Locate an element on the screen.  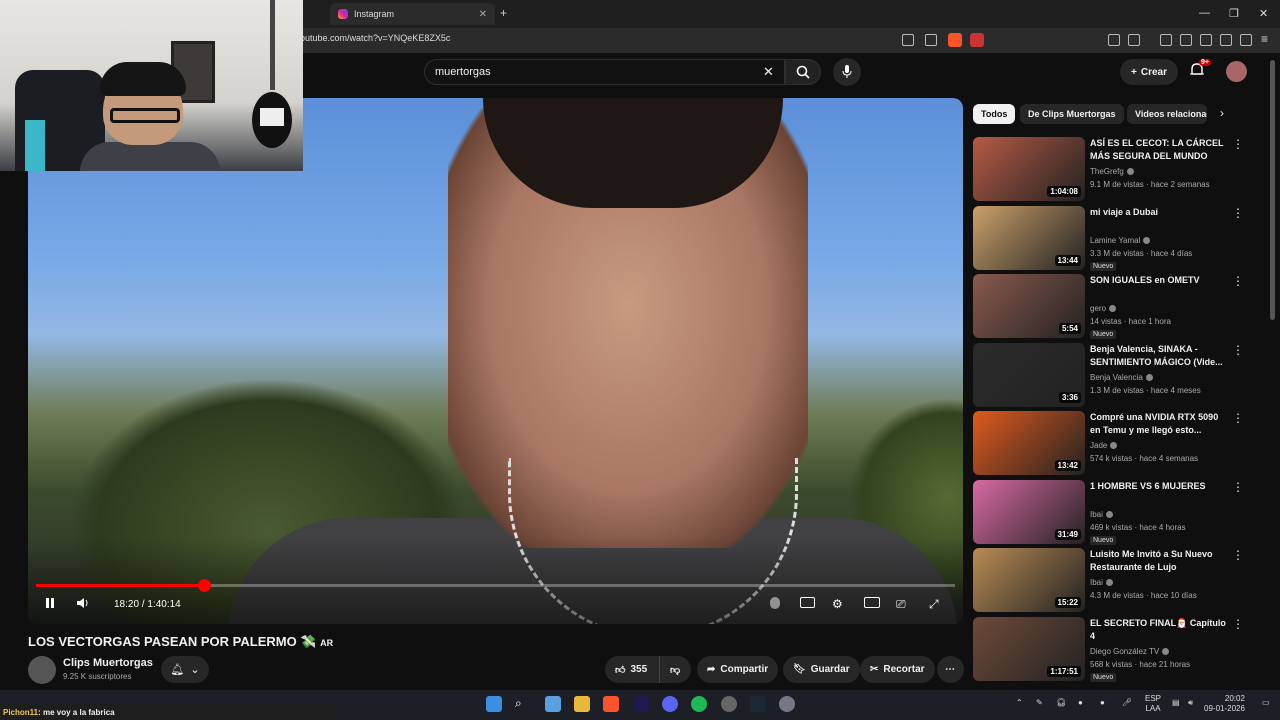
close-window-button: ✕ is located at coordinates (1263, 13).